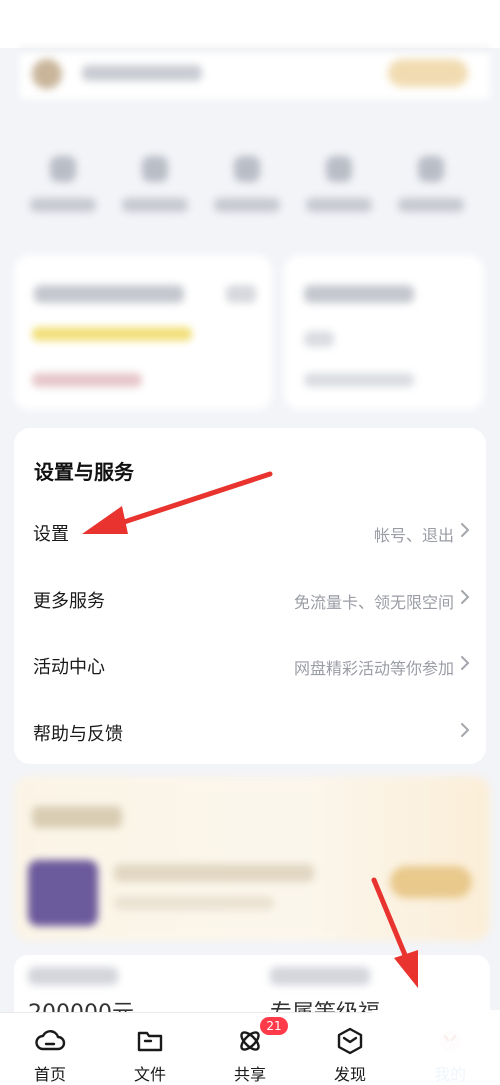 The width and height of the screenshot is (500, 1085). Describe the element at coordinates (142, 73) in the screenshot. I see `username-redacted` at that location.